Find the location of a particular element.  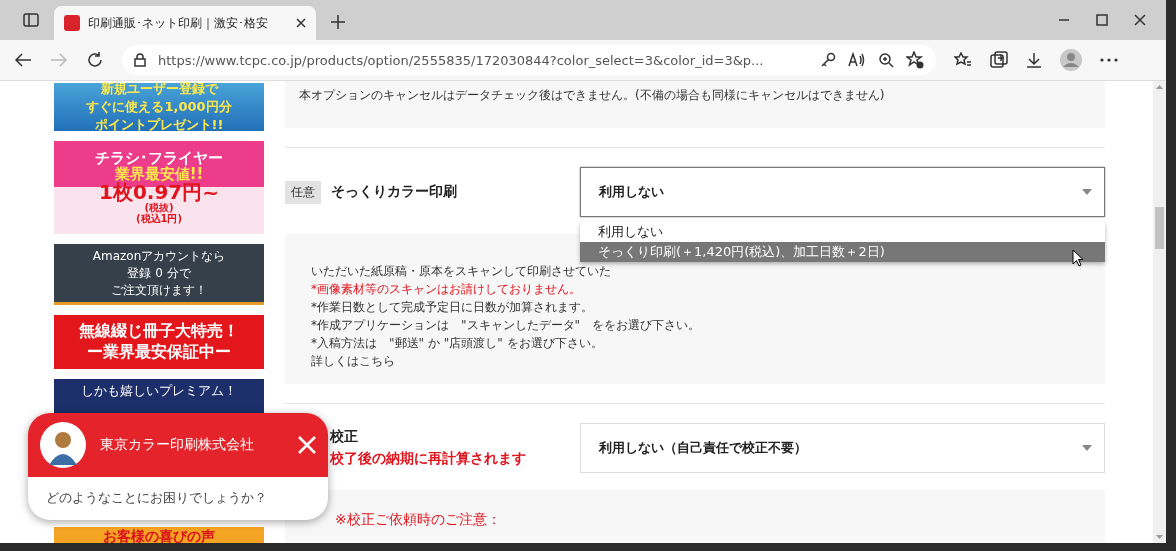

option-label: そっくりカラー印刷 is located at coordinates (394, 192).